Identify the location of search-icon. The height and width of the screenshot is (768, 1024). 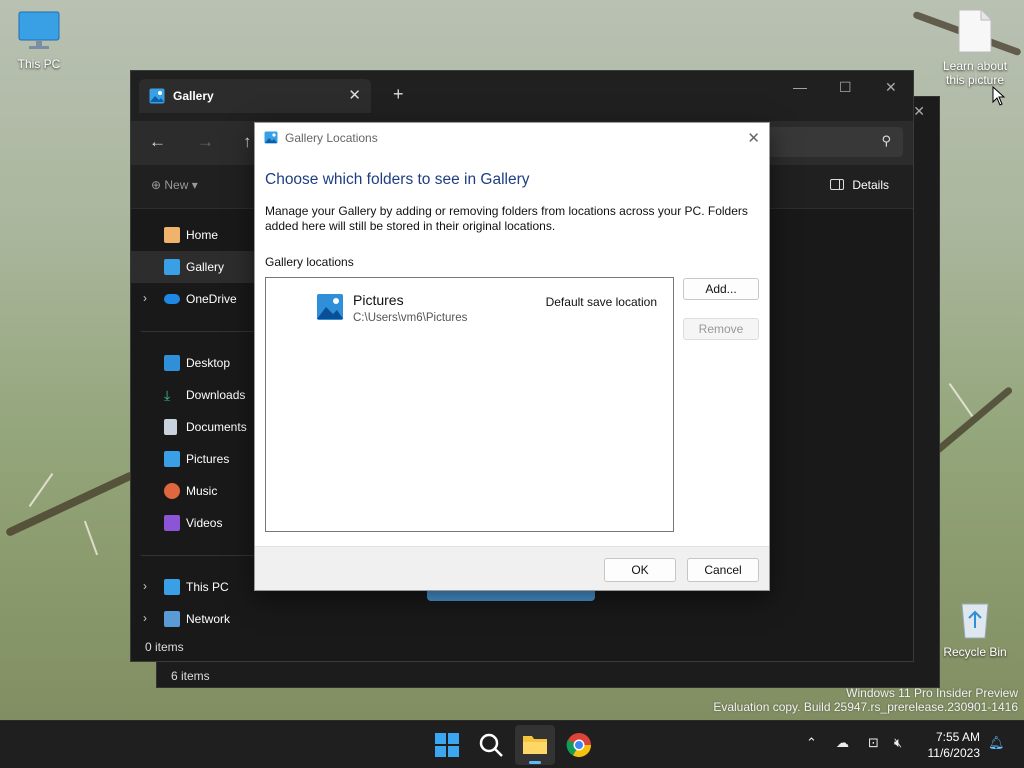
(491, 745).